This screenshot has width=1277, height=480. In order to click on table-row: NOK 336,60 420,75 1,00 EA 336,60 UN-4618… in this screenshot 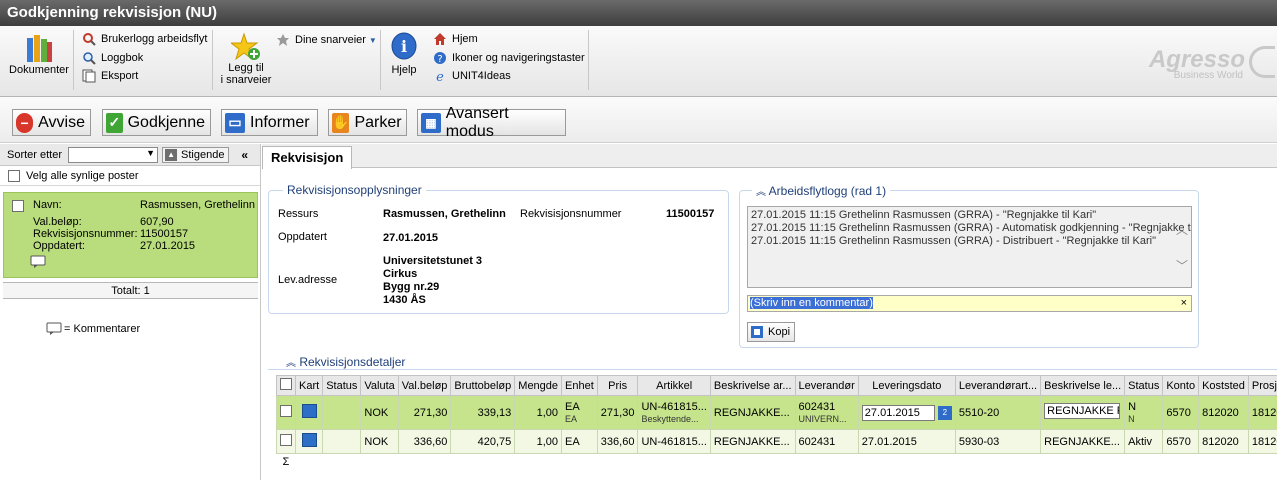, I will do `click(776, 441)`.